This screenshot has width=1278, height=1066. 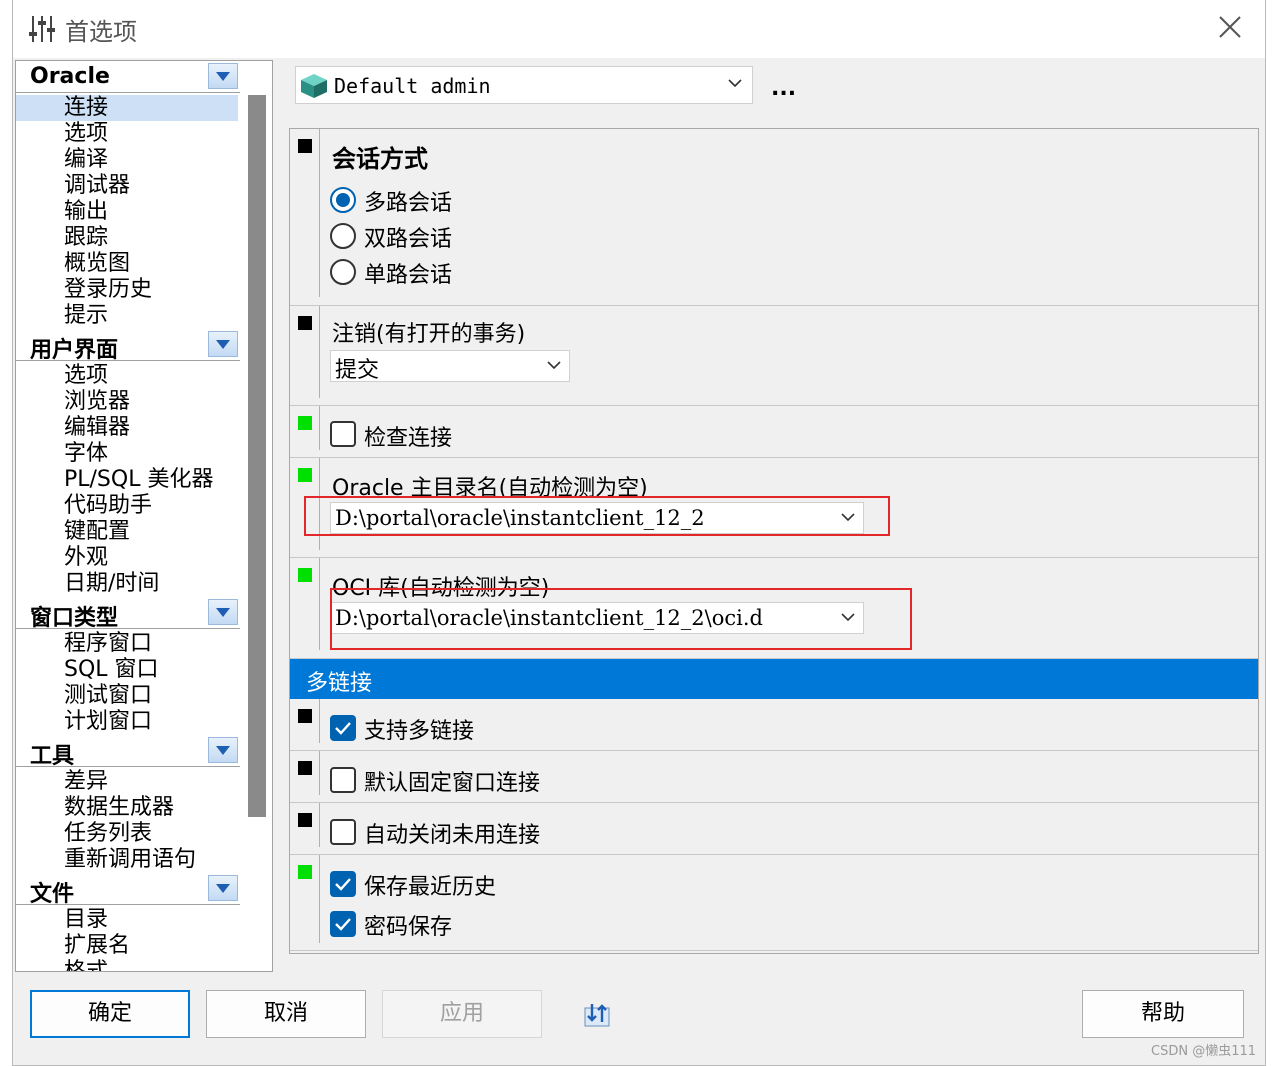 I want to click on nav-group-window-types: 窗口类型, so click(x=128, y=614).